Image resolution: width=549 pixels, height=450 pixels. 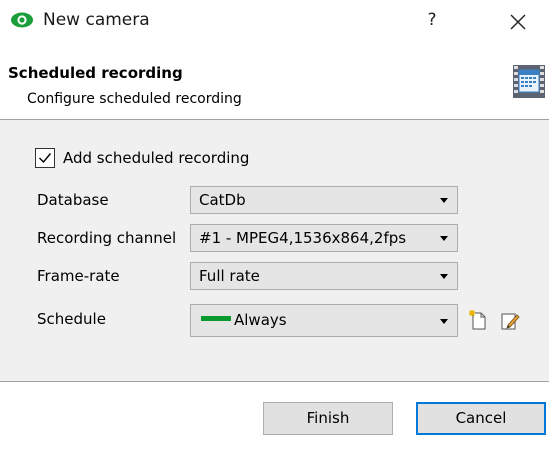 What do you see at coordinates (432, 22) in the screenshot?
I see `help-button: ?` at bounding box center [432, 22].